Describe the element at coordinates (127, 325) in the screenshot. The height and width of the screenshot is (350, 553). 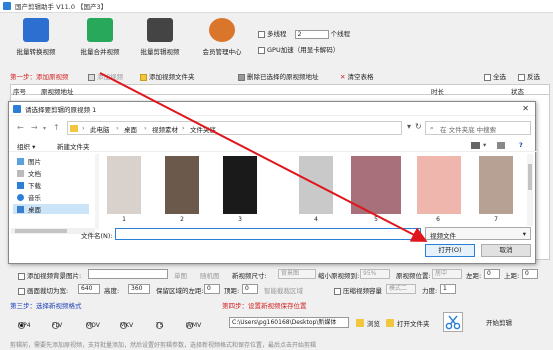
I see `format-mkv-label: MKV` at that location.